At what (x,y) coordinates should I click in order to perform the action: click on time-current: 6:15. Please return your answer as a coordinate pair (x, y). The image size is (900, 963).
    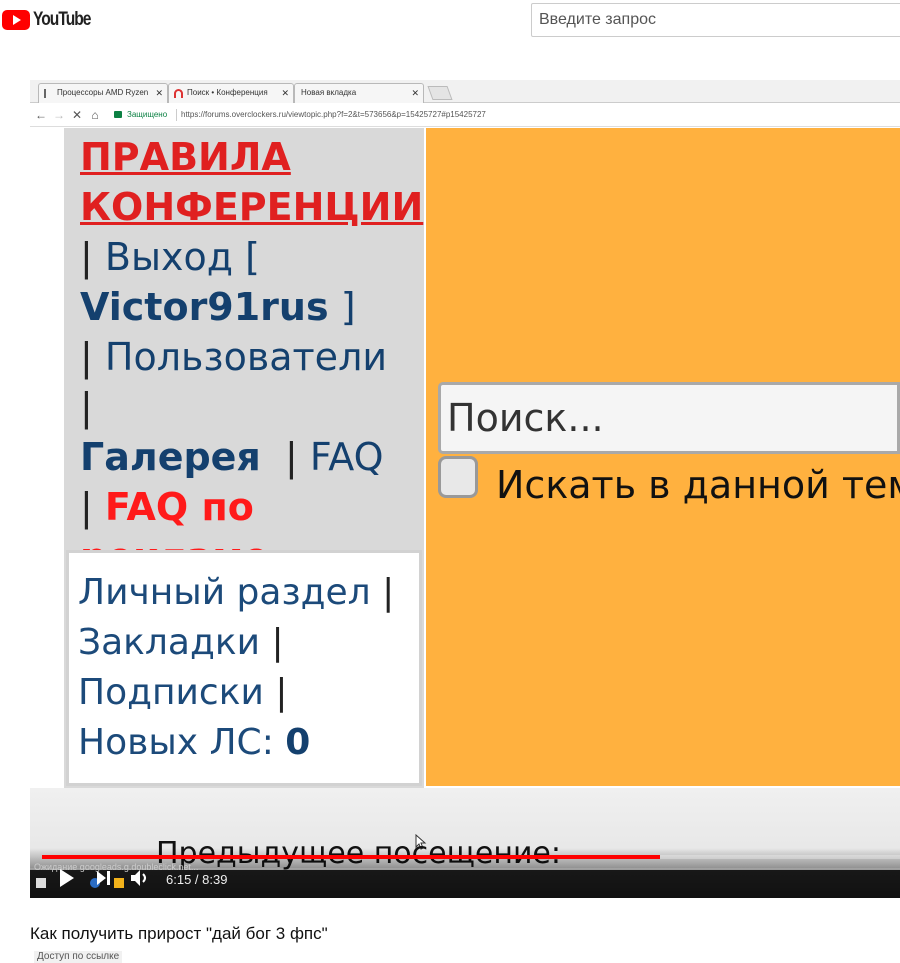
    Looking at the image, I should click on (179, 879).